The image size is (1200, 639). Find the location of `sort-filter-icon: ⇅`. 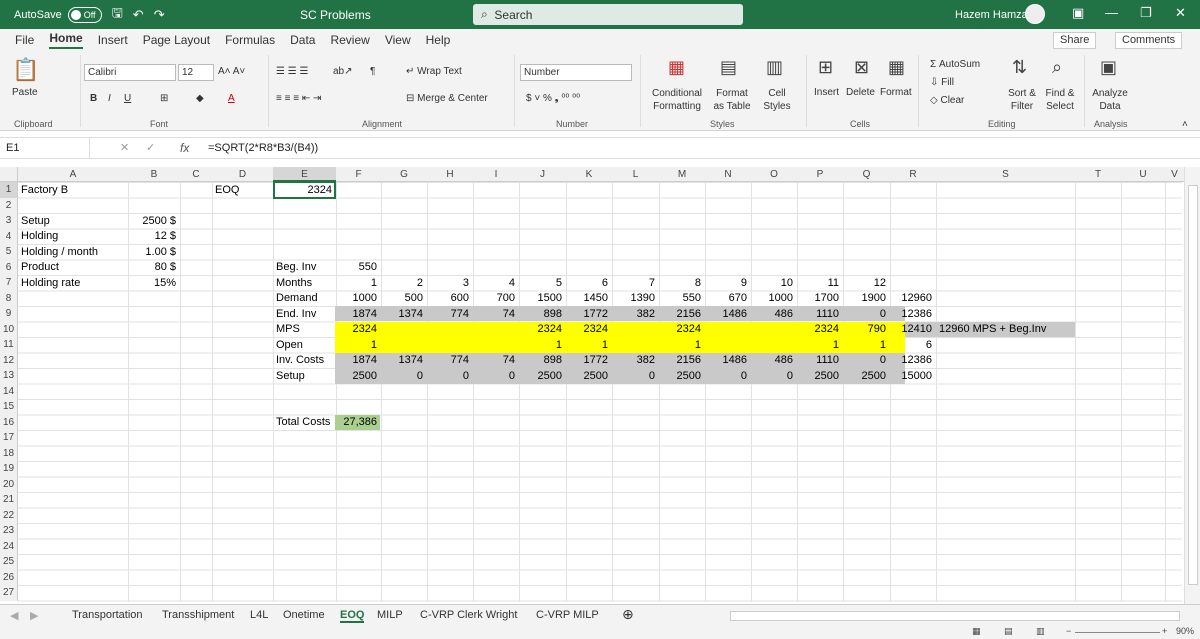

sort-filter-icon: ⇅ is located at coordinates (1019, 67).